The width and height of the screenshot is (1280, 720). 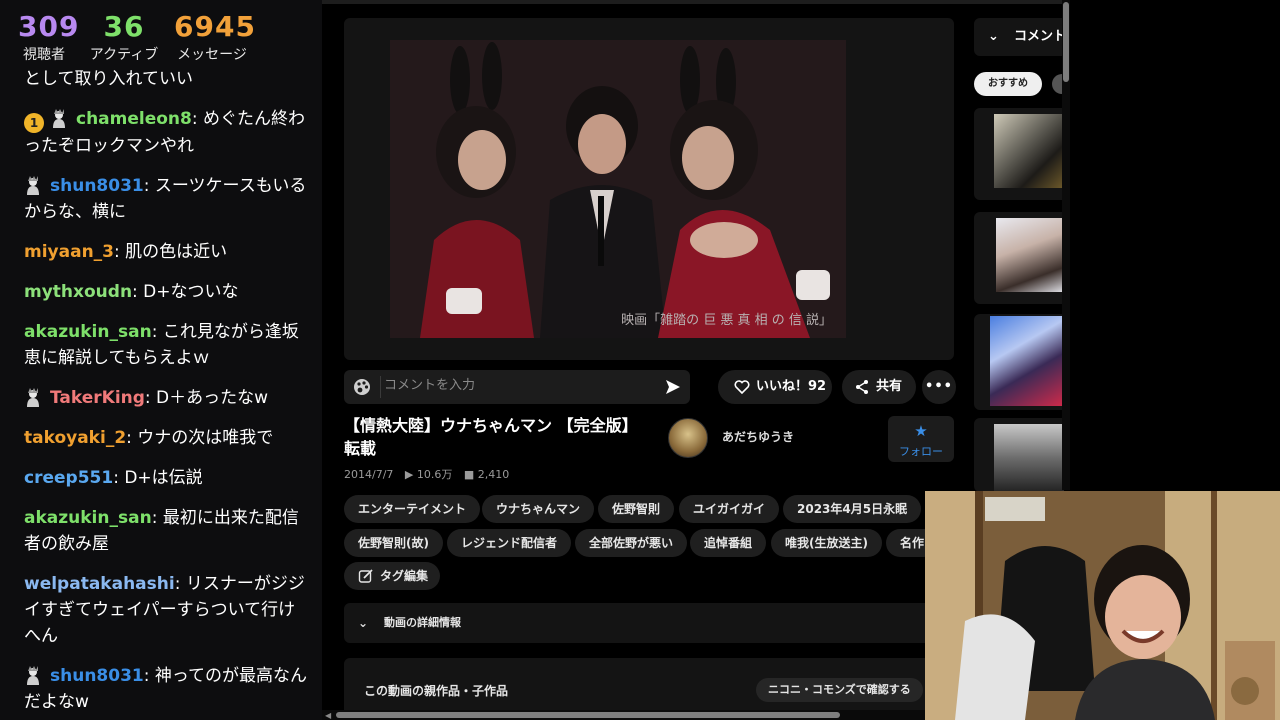 What do you see at coordinates (673, 387) in the screenshot?
I see `send-icon` at bounding box center [673, 387].